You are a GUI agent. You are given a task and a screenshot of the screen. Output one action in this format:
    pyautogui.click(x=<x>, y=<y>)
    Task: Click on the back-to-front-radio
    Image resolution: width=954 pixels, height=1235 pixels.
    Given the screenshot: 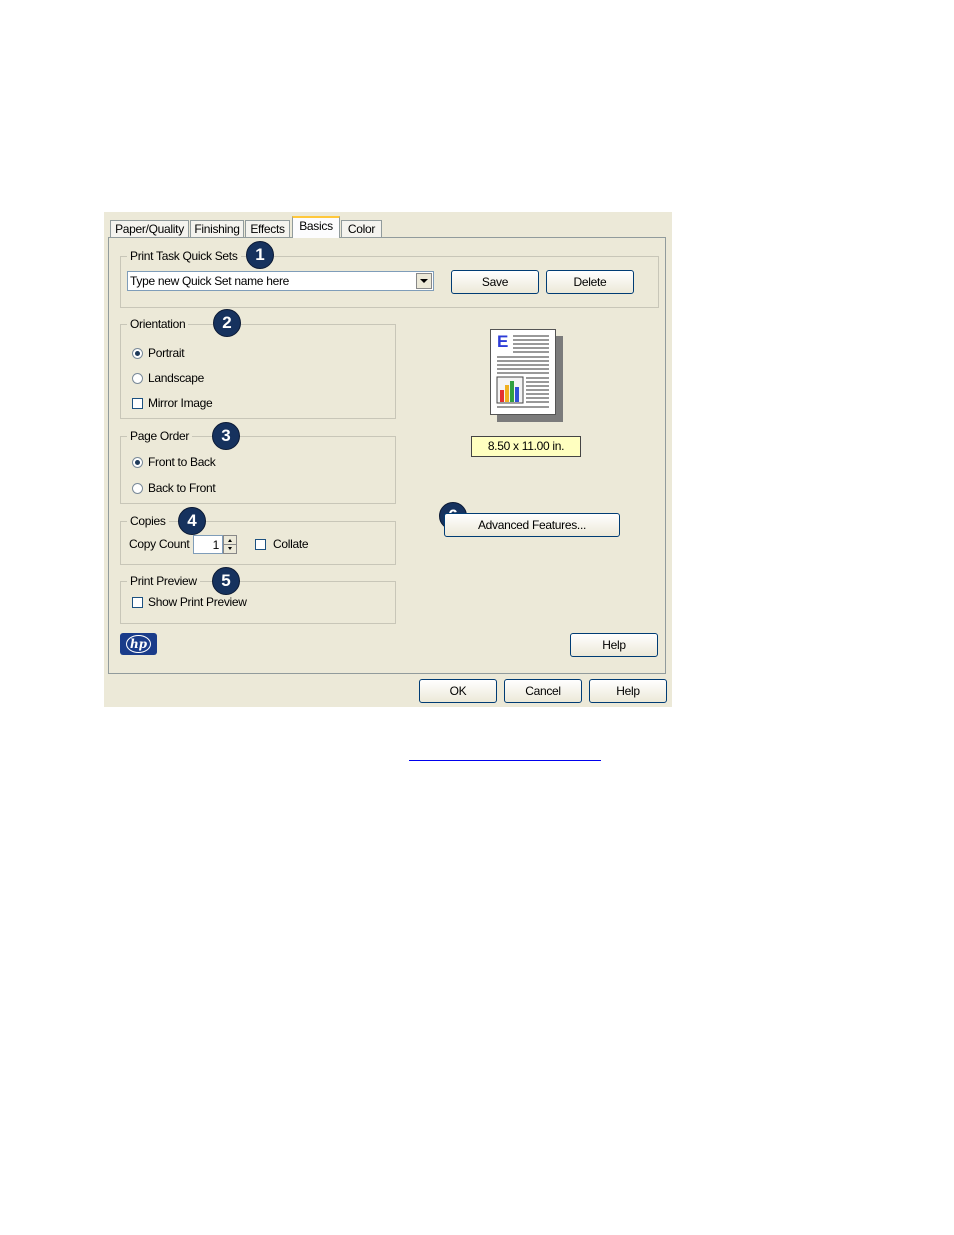 What is the action you would take?
    pyautogui.click(x=137, y=488)
    